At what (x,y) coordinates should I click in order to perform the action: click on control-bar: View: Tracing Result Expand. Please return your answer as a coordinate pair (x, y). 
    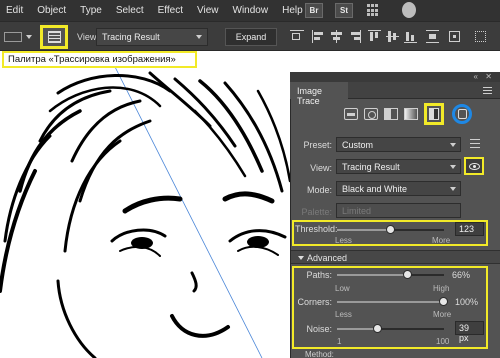
    Looking at the image, I should click on (250, 36).